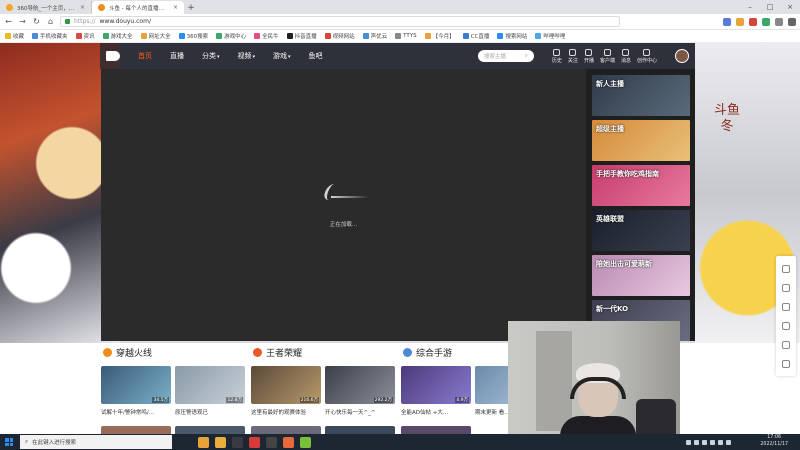  I want to click on bookmark-item: CC直播, so click(475, 36).